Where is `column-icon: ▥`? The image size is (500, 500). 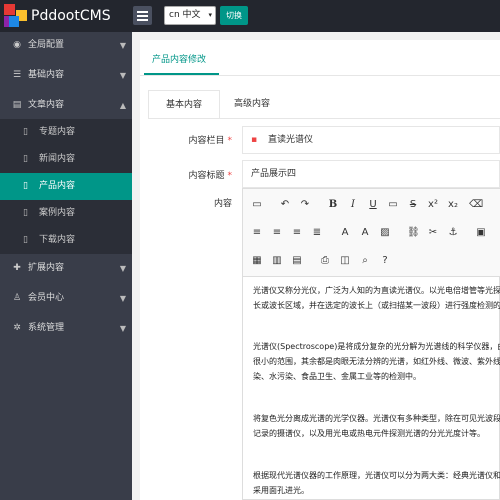 column-icon: ▥ is located at coordinates (277, 261).